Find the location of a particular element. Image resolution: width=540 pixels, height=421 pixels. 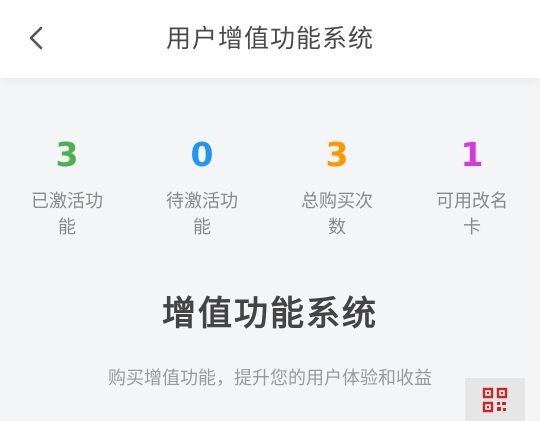

stat-value: 0 is located at coordinates (202, 154).